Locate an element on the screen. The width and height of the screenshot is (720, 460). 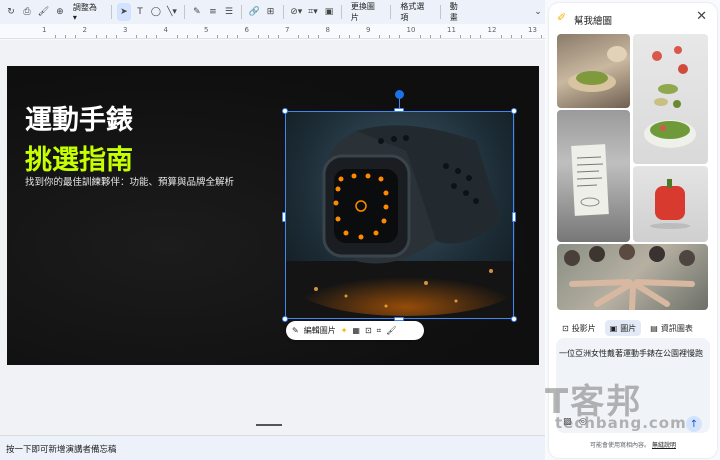
animation-button: 動畫 is located at coordinates (457, 12).